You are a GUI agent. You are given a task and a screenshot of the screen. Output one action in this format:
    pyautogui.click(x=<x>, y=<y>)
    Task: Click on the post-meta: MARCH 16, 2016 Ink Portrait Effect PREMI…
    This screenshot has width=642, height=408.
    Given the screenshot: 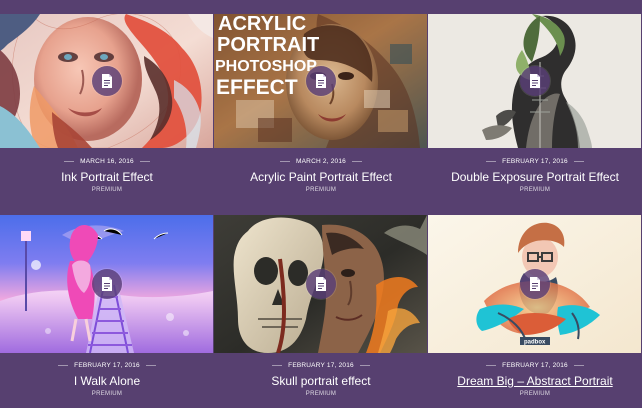 What is the action you would take?
    pyautogui.click(x=107, y=175)
    